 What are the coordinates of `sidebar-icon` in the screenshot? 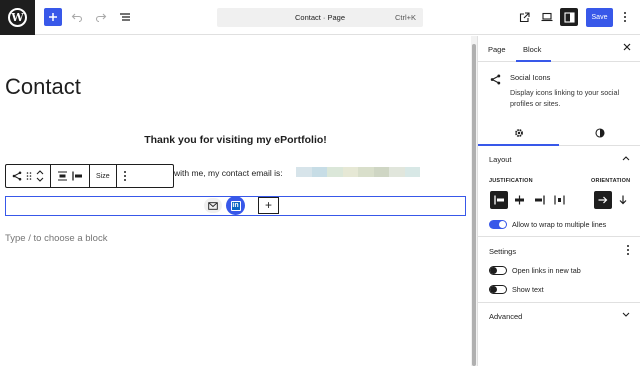 It's located at (569, 17).